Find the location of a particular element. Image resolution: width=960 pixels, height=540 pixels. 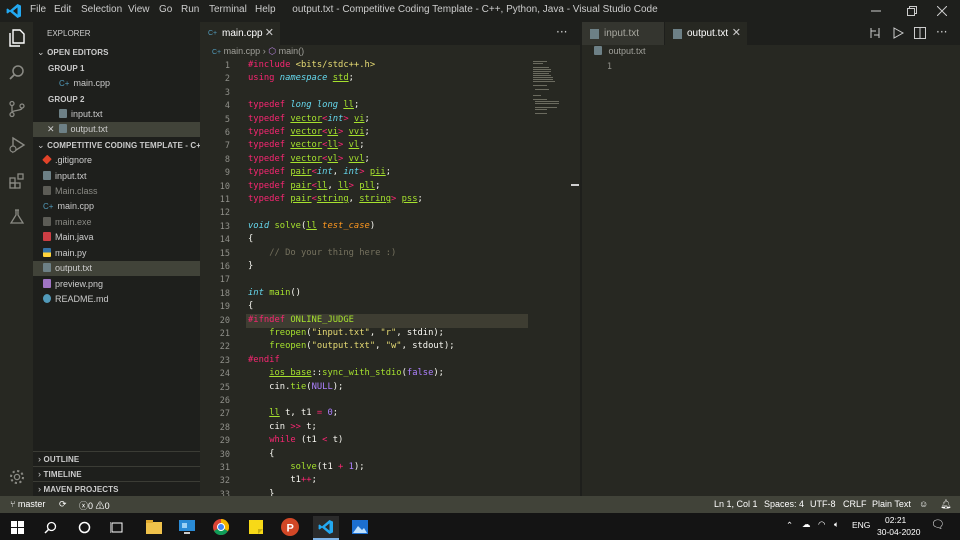

explorer-activity is located at coordinates (16, 37).